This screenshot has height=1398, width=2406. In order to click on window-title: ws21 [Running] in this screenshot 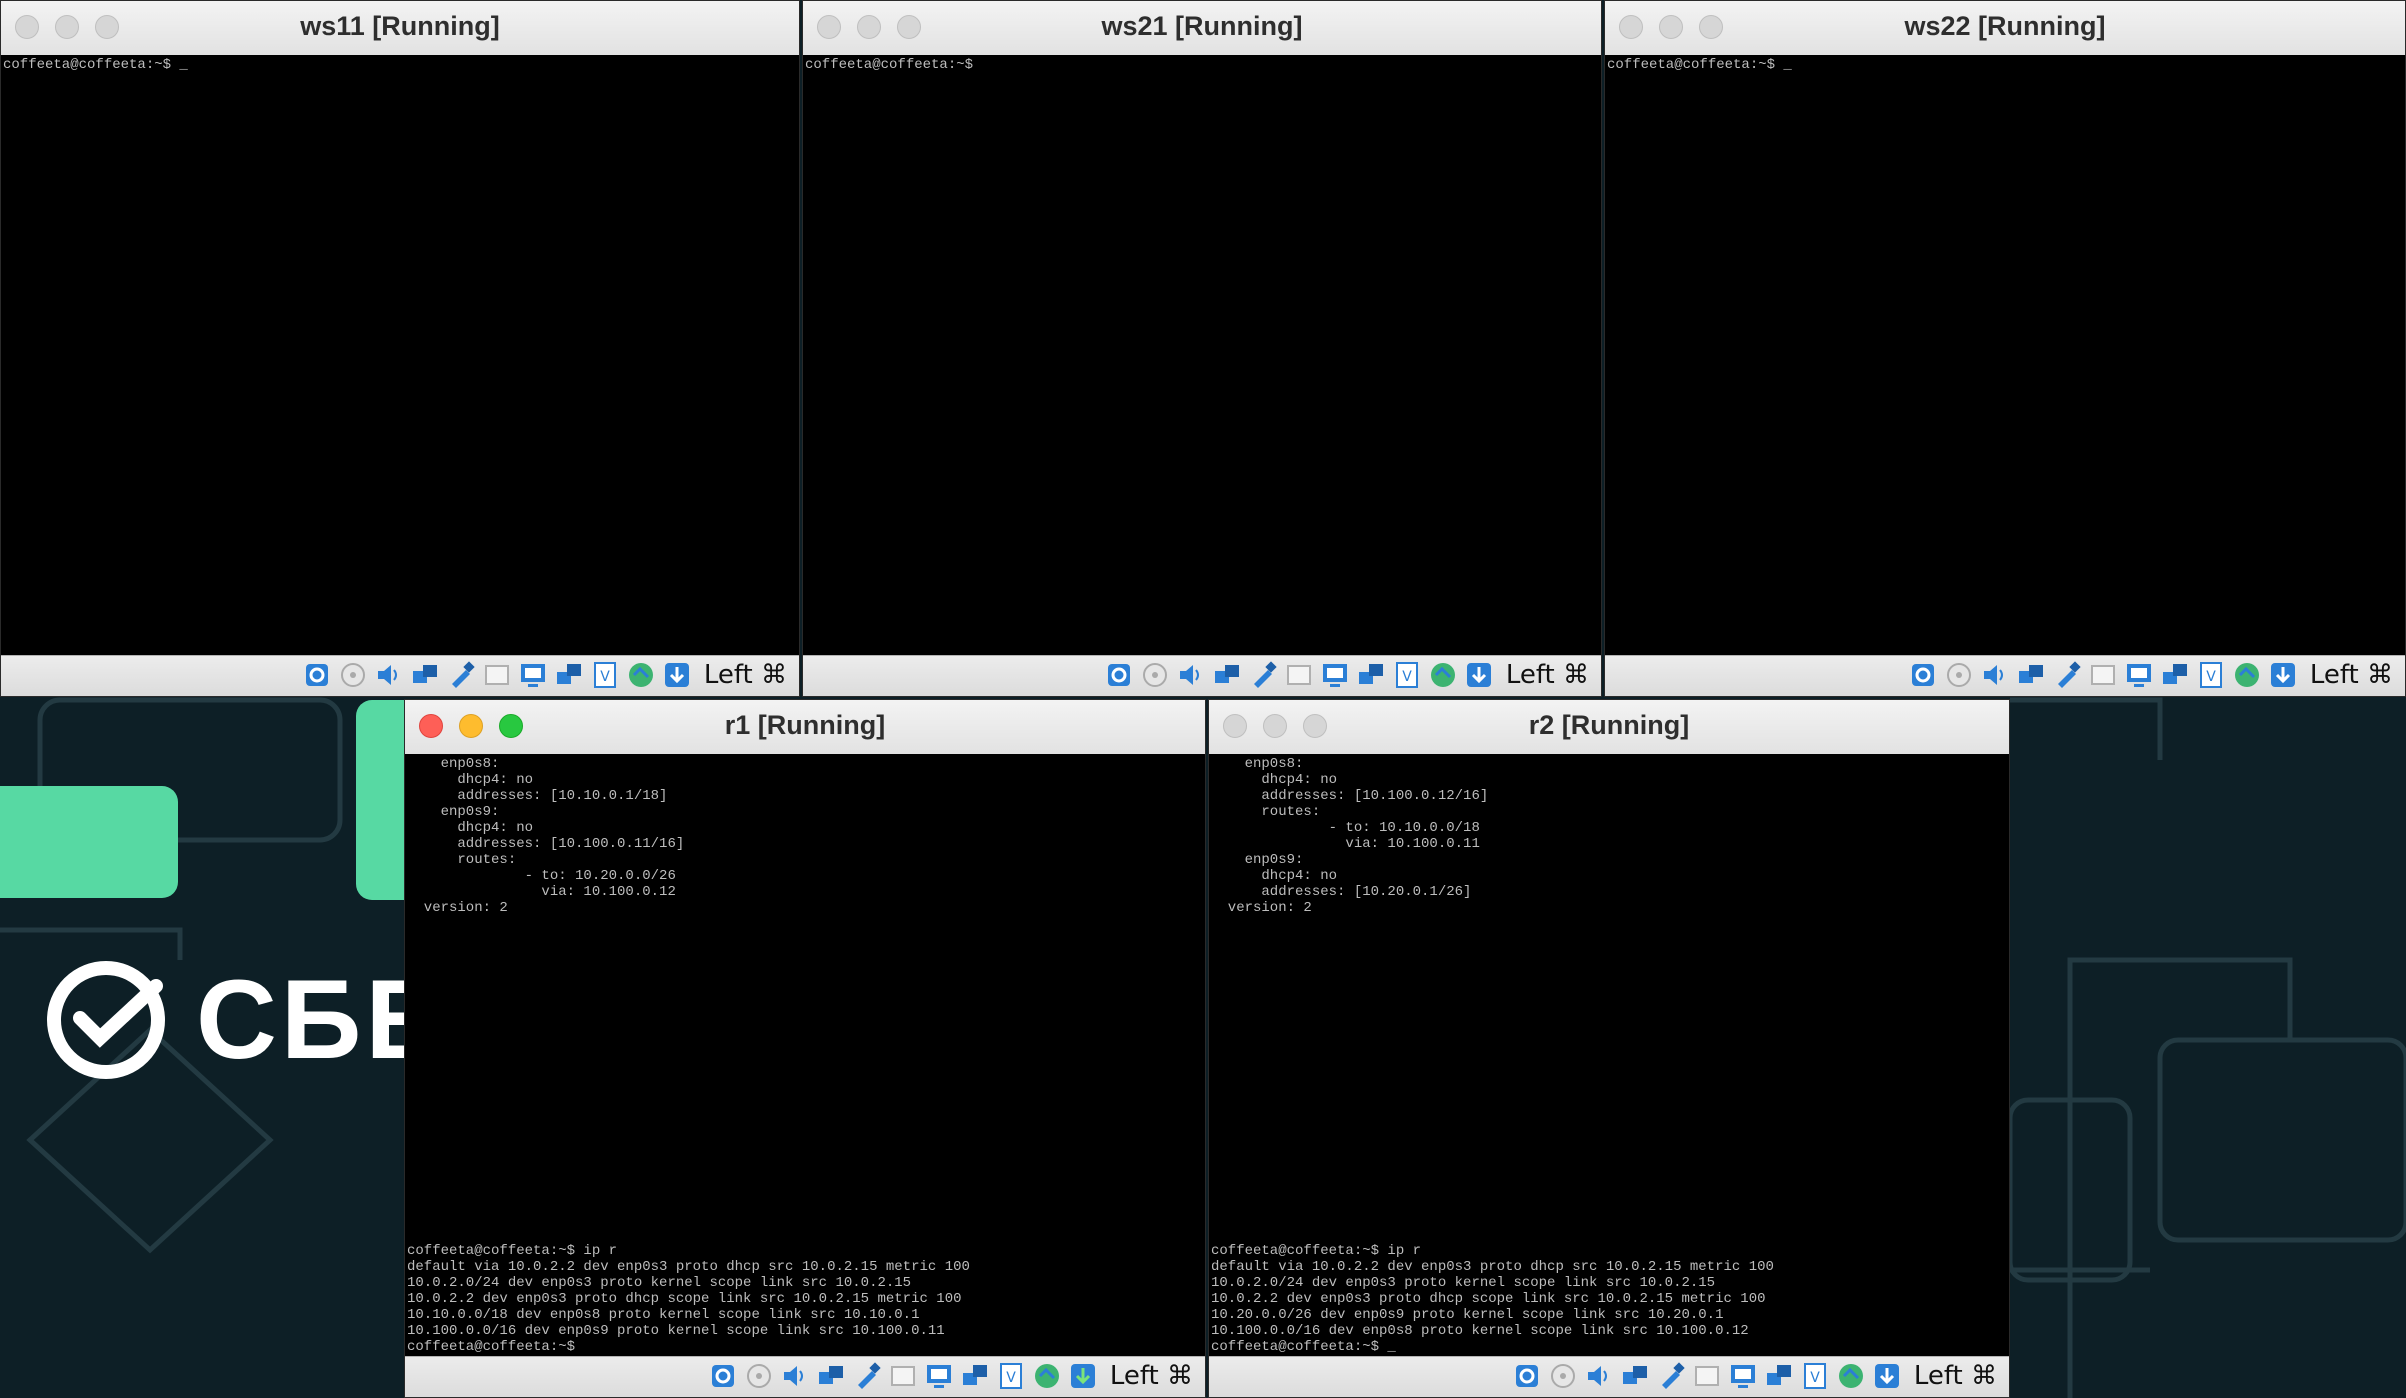, I will do `click(1202, 26)`.